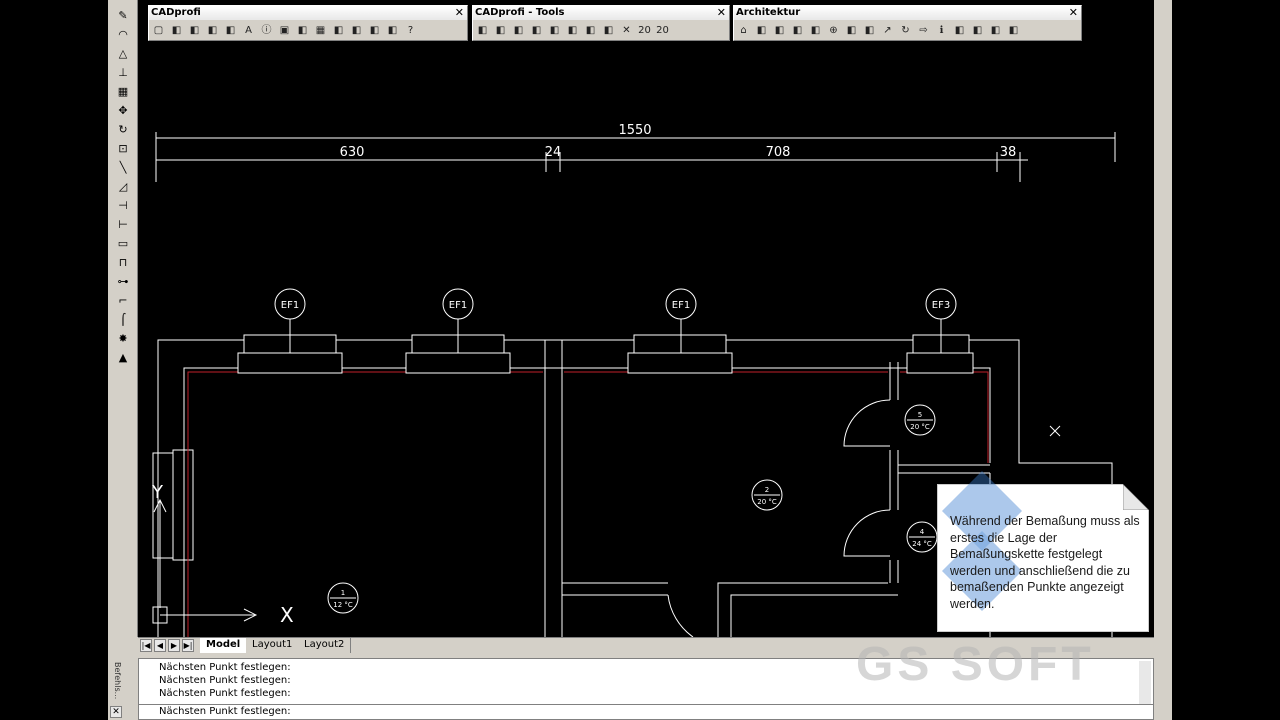  What do you see at coordinates (123, 339) in the screenshot?
I see `explode-icon: ✸` at bounding box center [123, 339].